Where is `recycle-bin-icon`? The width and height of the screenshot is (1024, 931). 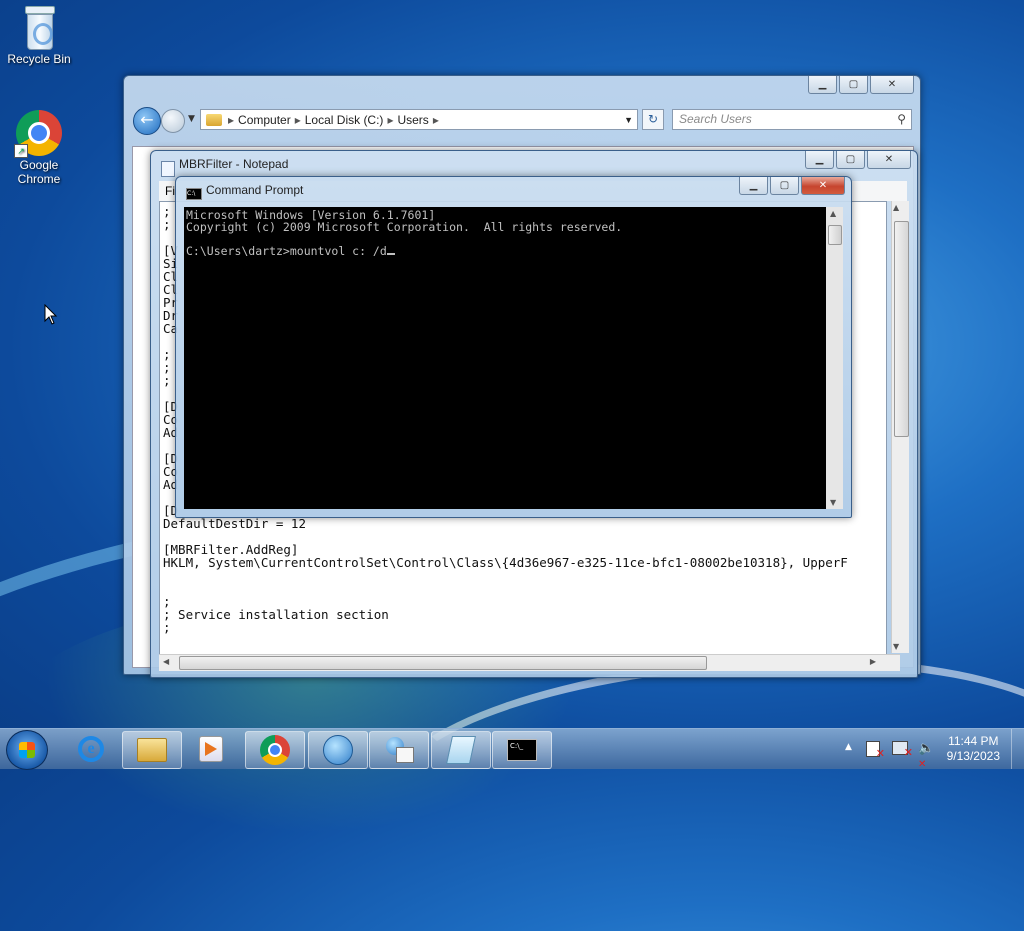 recycle-bin-icon is located at coordinates (39, 28).